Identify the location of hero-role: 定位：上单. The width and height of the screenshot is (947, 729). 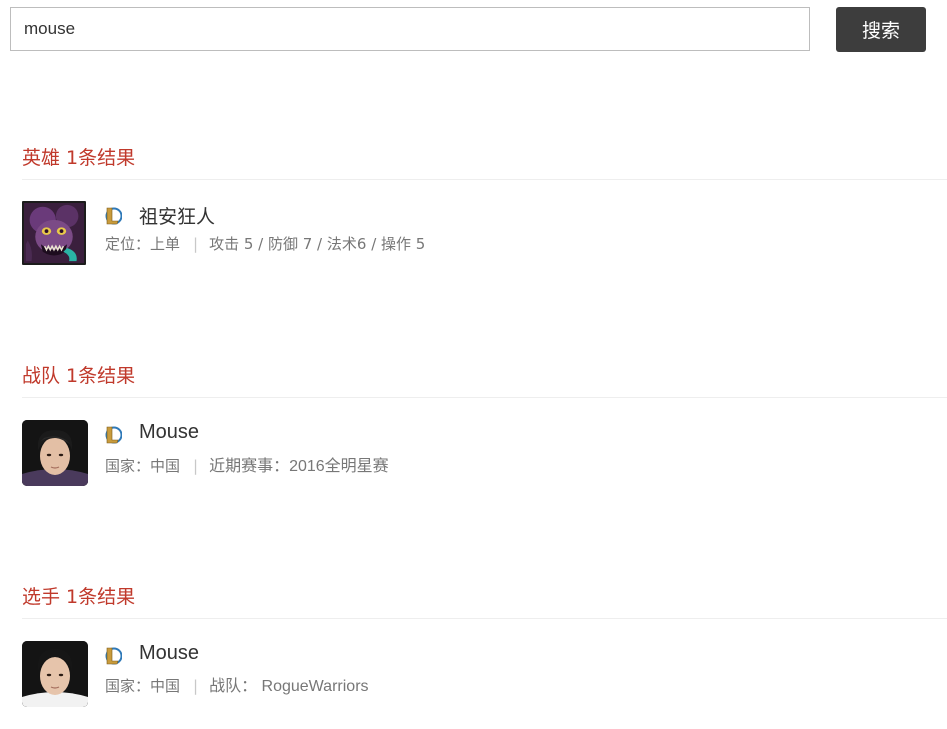
(143, 244).